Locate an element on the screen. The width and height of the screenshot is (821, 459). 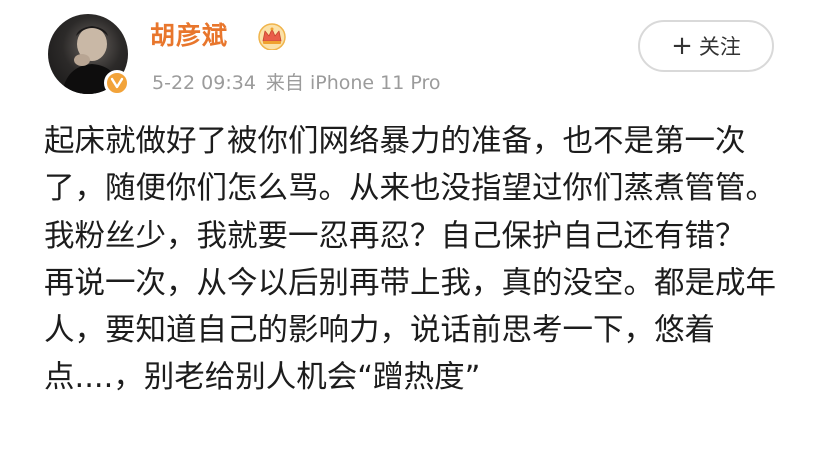
username: 胡彦斌 is located at coordinates (189, 36).